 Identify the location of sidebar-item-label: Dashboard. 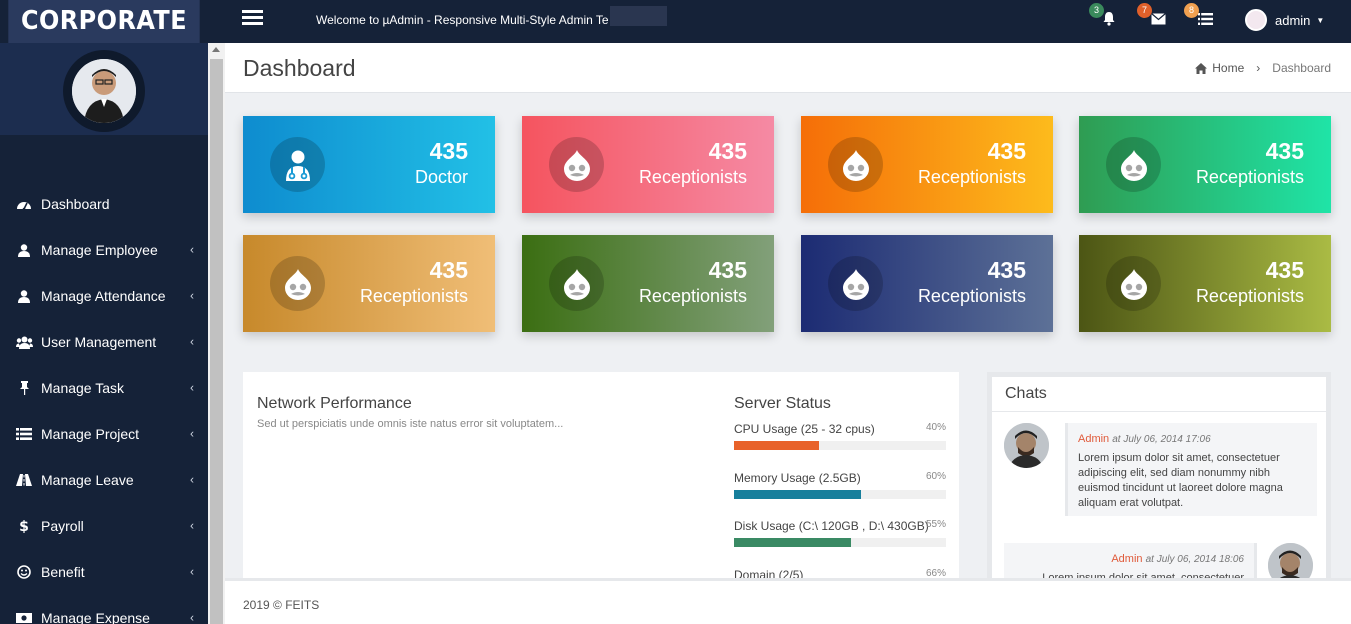
(75, 204).